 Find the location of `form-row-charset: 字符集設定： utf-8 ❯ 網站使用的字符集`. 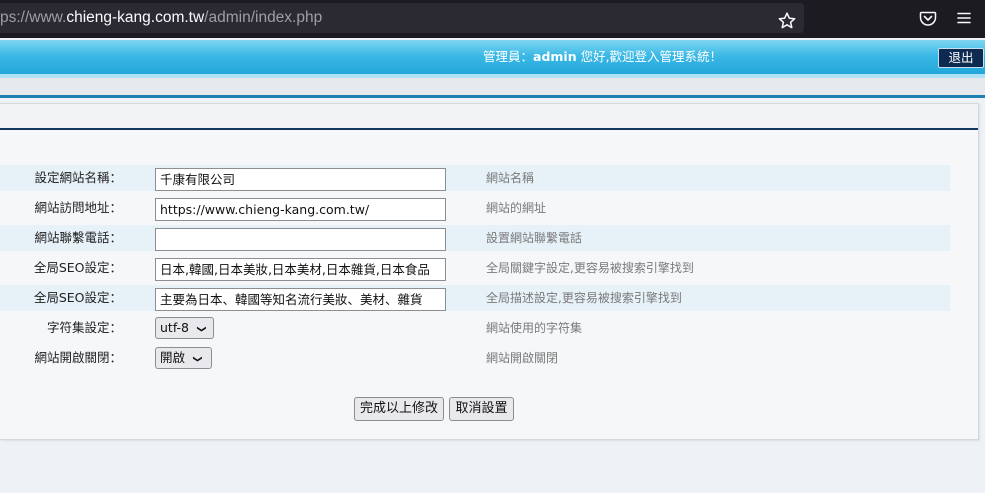

form-row-charset: 字符集設定： utf-8 ❯ 網站使用的字符集 is located at coordinates (475, 328).